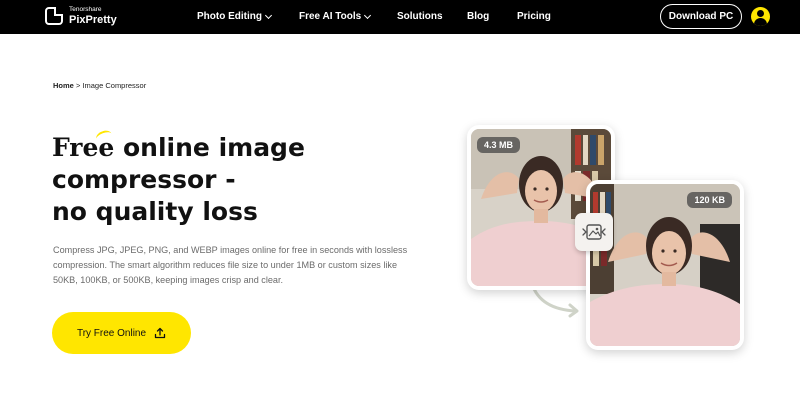 Image resolution: width=800 pixels, height=417 pixels. Describe the element at coordinates (83, 147) in the screenshot. I see `title-highlight: Free` at that location.